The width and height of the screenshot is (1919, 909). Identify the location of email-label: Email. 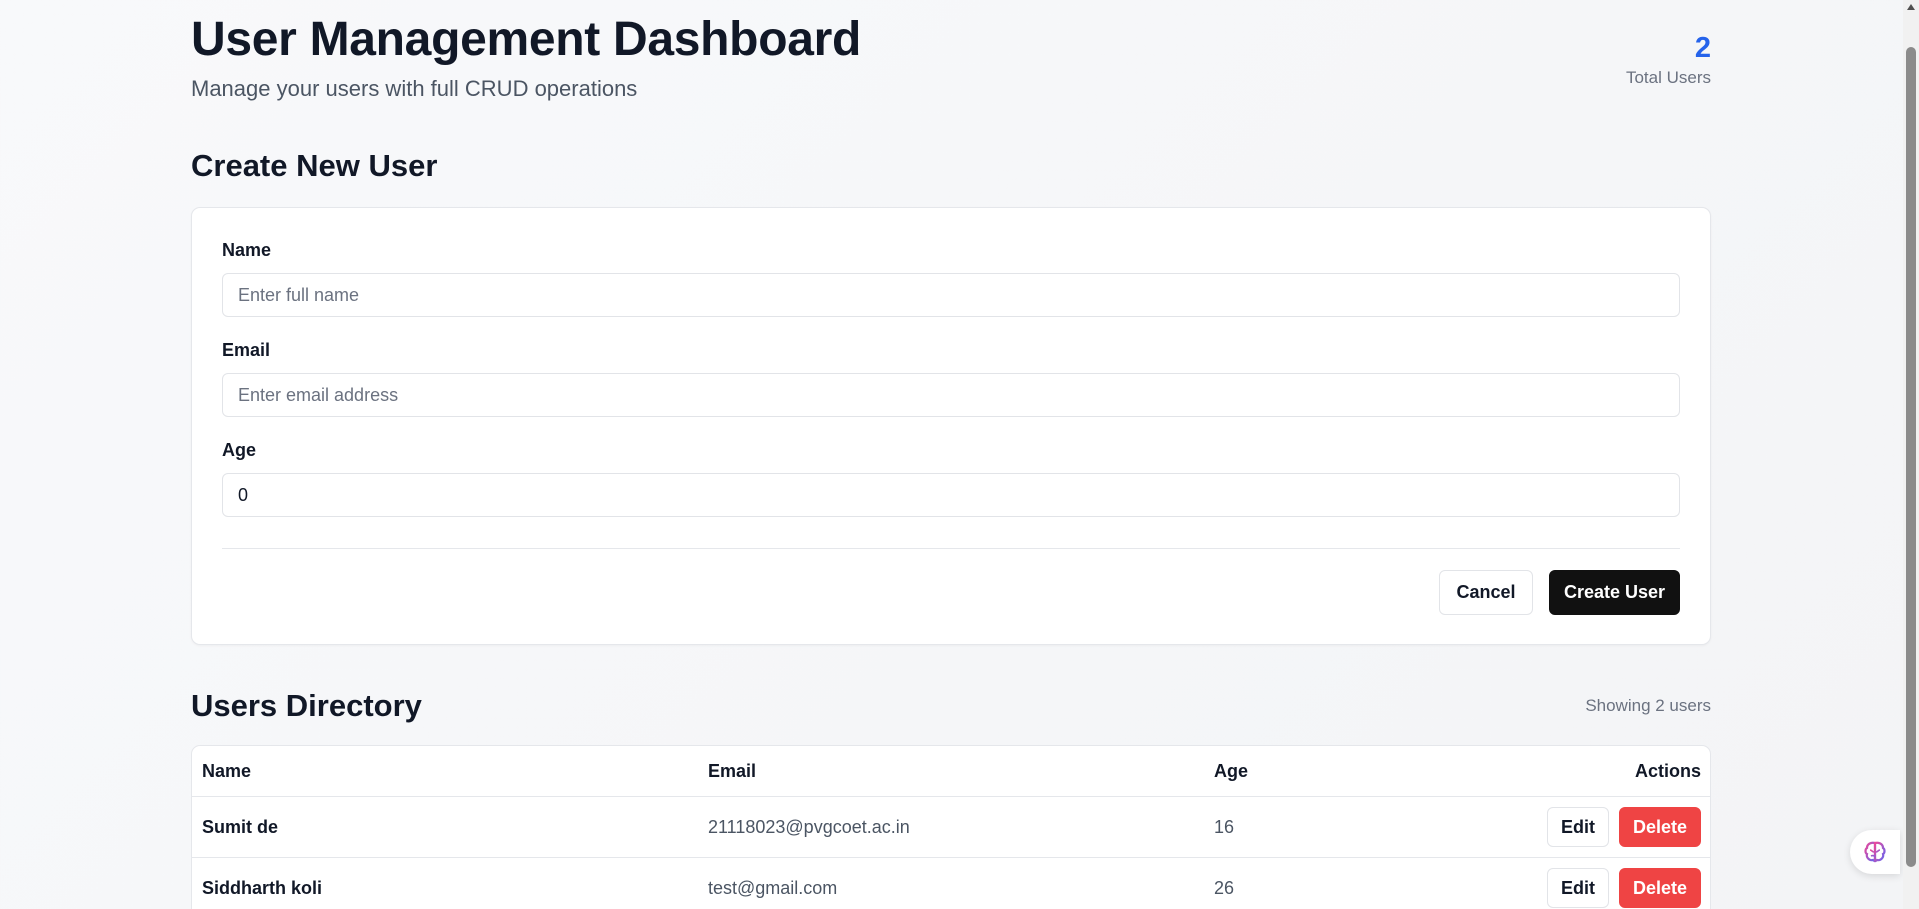
(246, 350).